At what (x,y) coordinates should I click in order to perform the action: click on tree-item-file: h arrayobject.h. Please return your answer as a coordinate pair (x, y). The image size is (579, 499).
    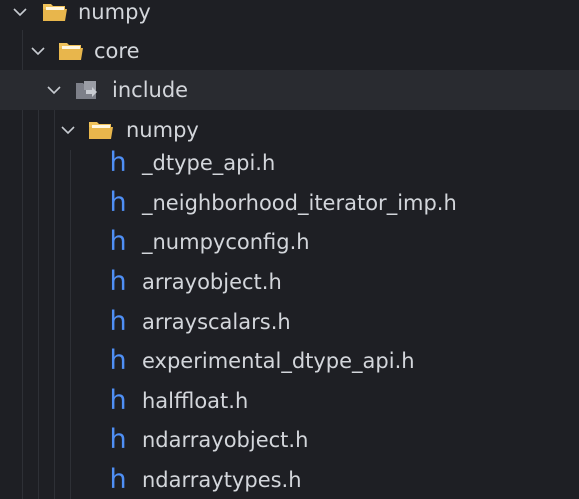
    Looking at the image, I should click on (289, 282).